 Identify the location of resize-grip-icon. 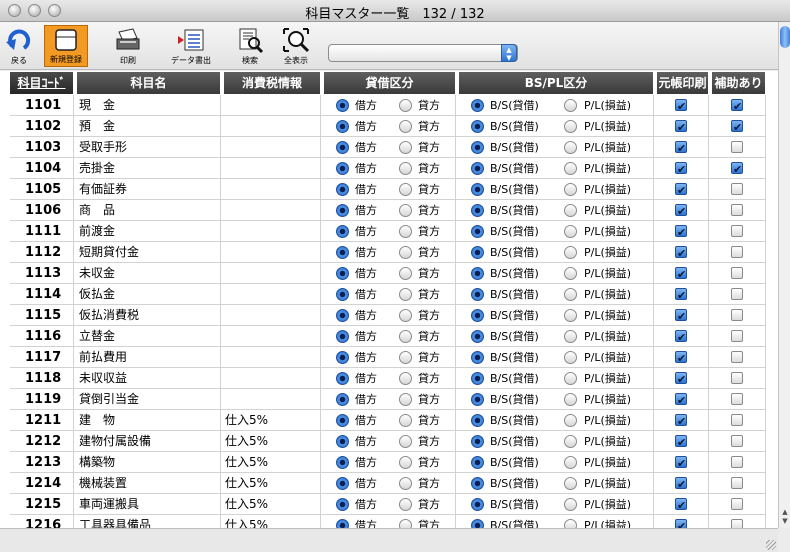
(771, 545).